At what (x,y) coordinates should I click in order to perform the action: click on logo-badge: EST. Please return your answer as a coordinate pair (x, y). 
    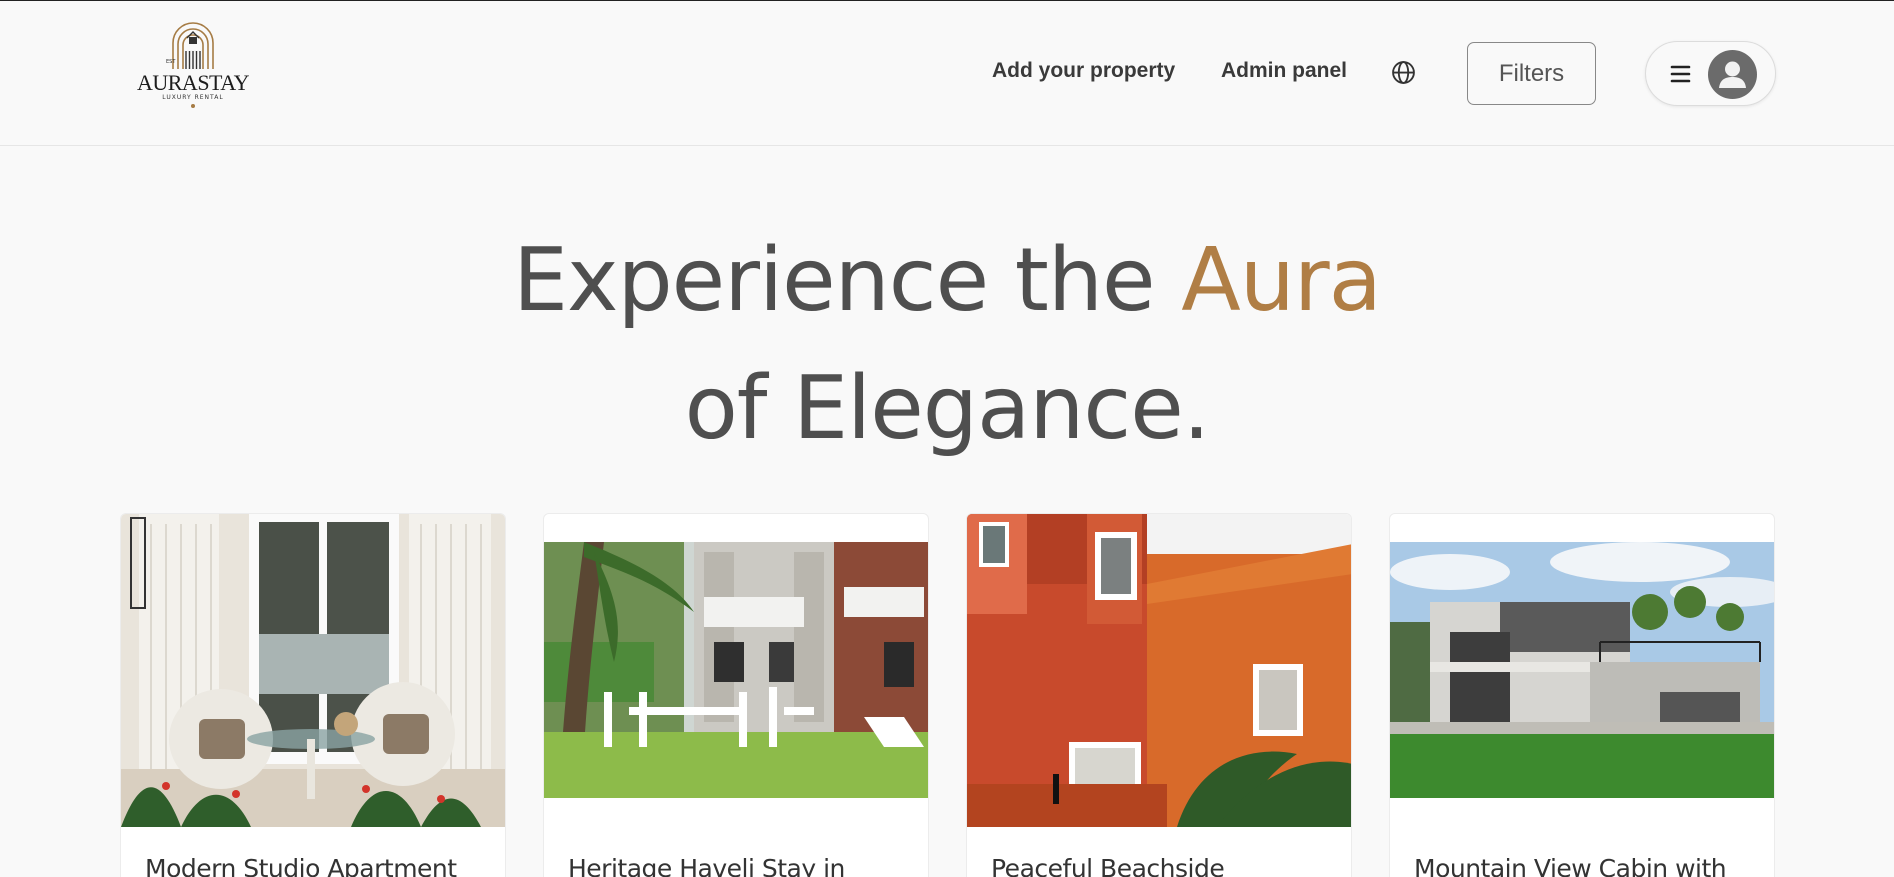
    Looking at the image, I should click on (171, 62).